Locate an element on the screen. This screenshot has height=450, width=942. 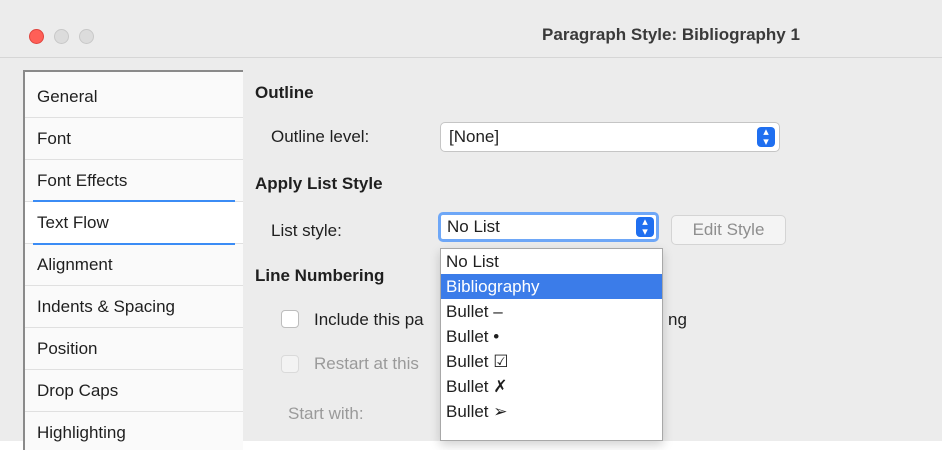
list-style-value: No List is located at coordinates (473, 226).